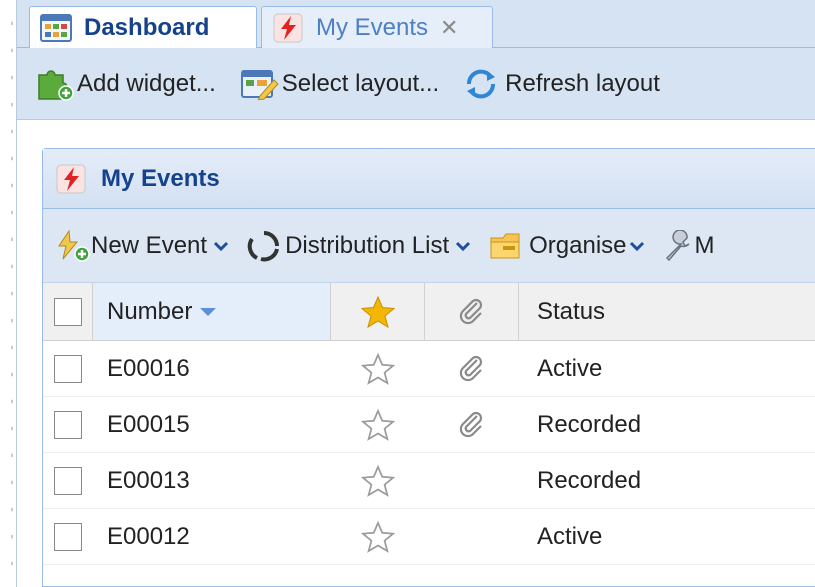 The image size is (815, 587). What do you see at coordinates (160, 178) in the screenshot?
I see `panel-title: My Events` at bounding box center [160, 178].